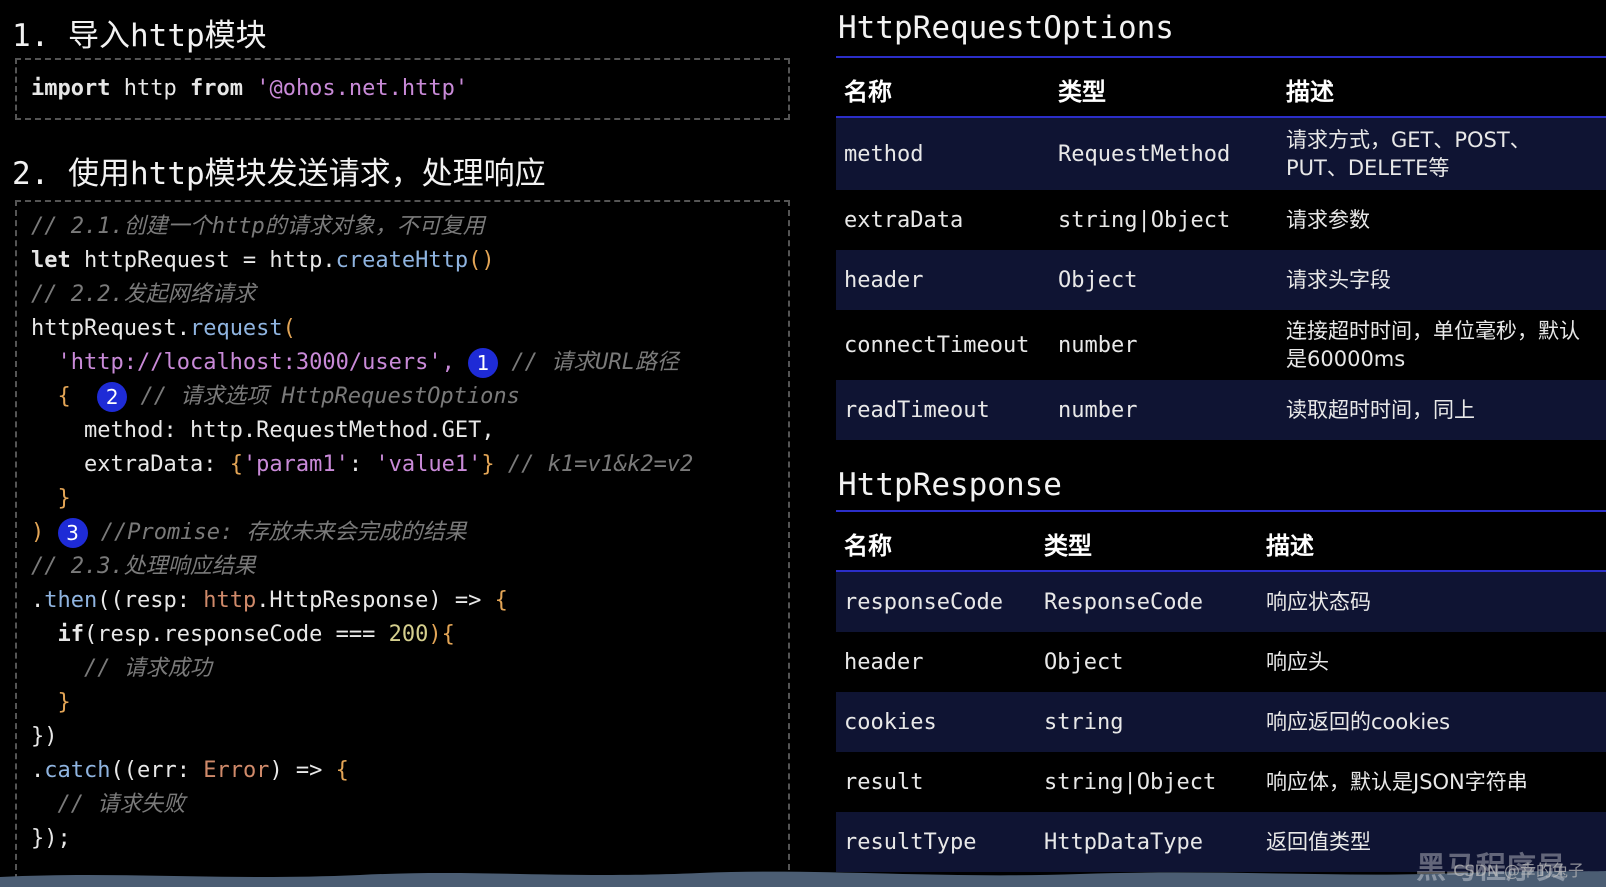 The height and width of the screenshot is (887, 1606). I want to click on table-row: readTimeout number 读取超时时间，同上, so click(1221, 410).